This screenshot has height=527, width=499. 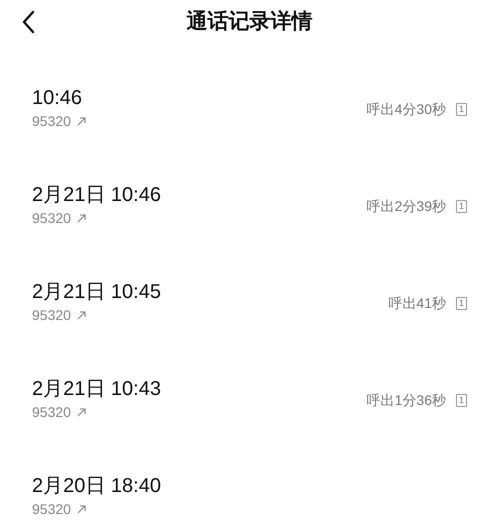 I want to click on call-time: 2月21日 10:45, so click(x=96, y=292).